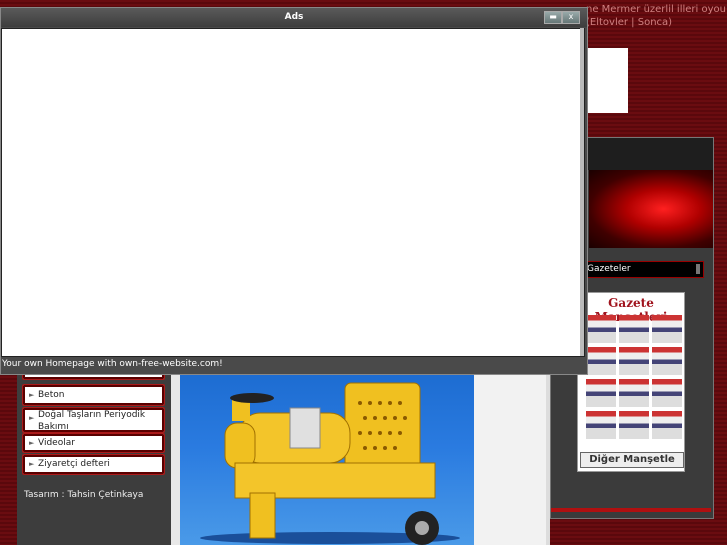  Describe the element at coordinates (93, 443) in the screenshot. I see `sidebar-item-videolar: ► Videolar` at that location.